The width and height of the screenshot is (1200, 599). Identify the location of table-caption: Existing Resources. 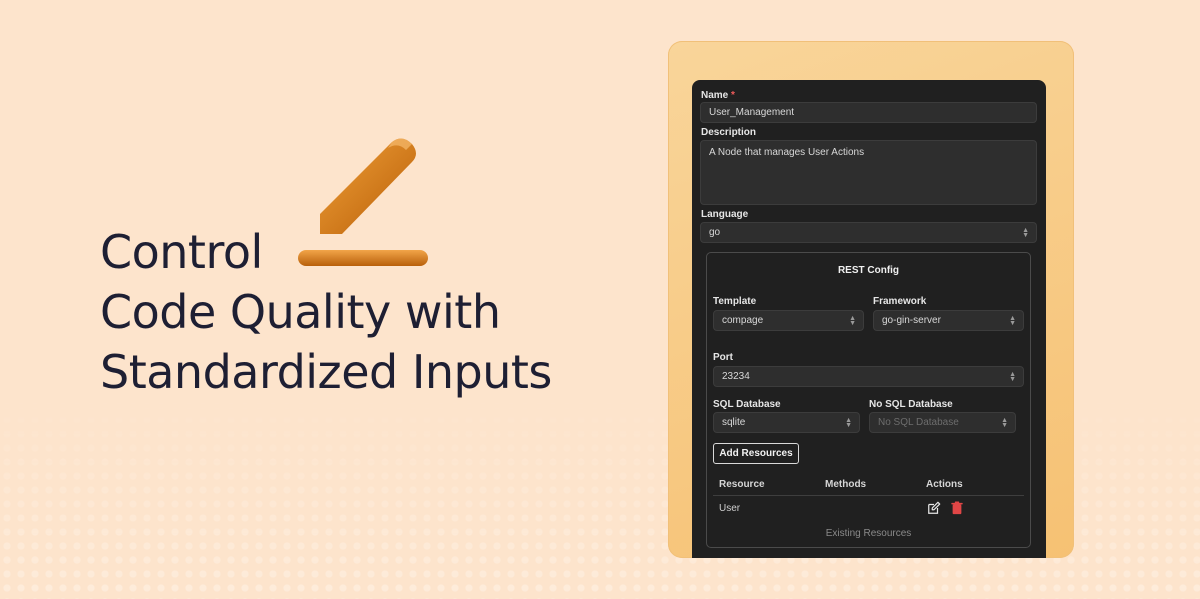
(868, 533).